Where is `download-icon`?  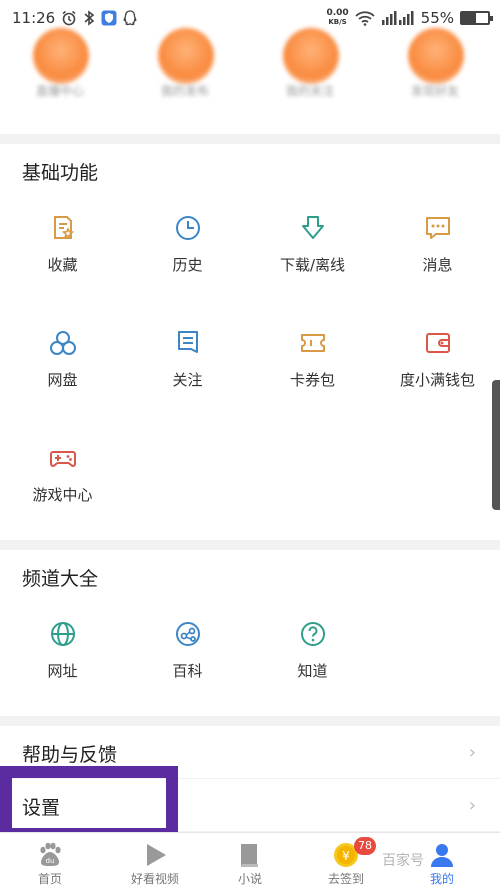
download-icon is located at coordinates (312, 227).